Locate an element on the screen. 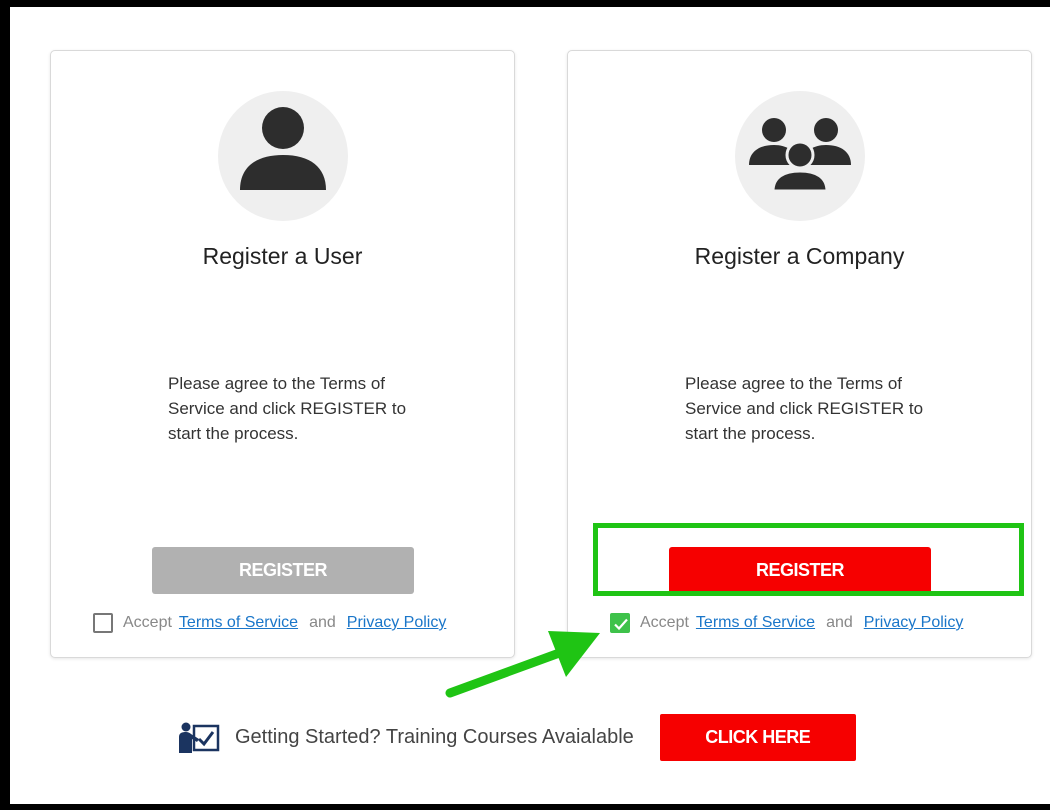 The image size is (1050, 810). card-title: Register a User is located at coordinates (282, 256).